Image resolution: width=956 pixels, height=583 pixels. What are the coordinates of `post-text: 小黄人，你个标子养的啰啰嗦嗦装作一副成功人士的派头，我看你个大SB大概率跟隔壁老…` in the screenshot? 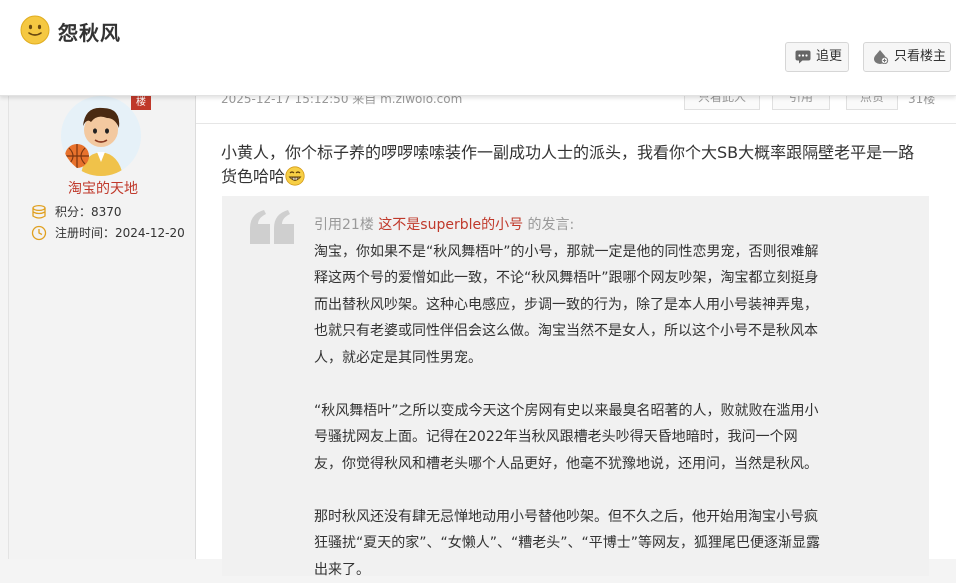 It's located at (567, 164).